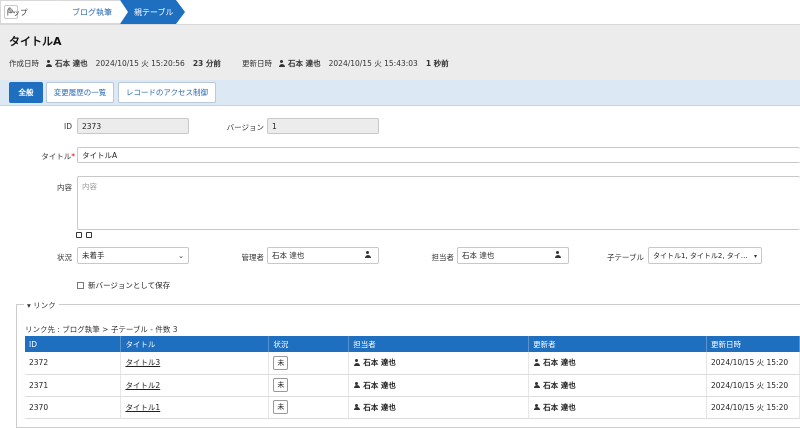 The width and height of the screenshot is (800, 428). I want to click on tab-history: 変更履歴の一覧, so click(80, 92).